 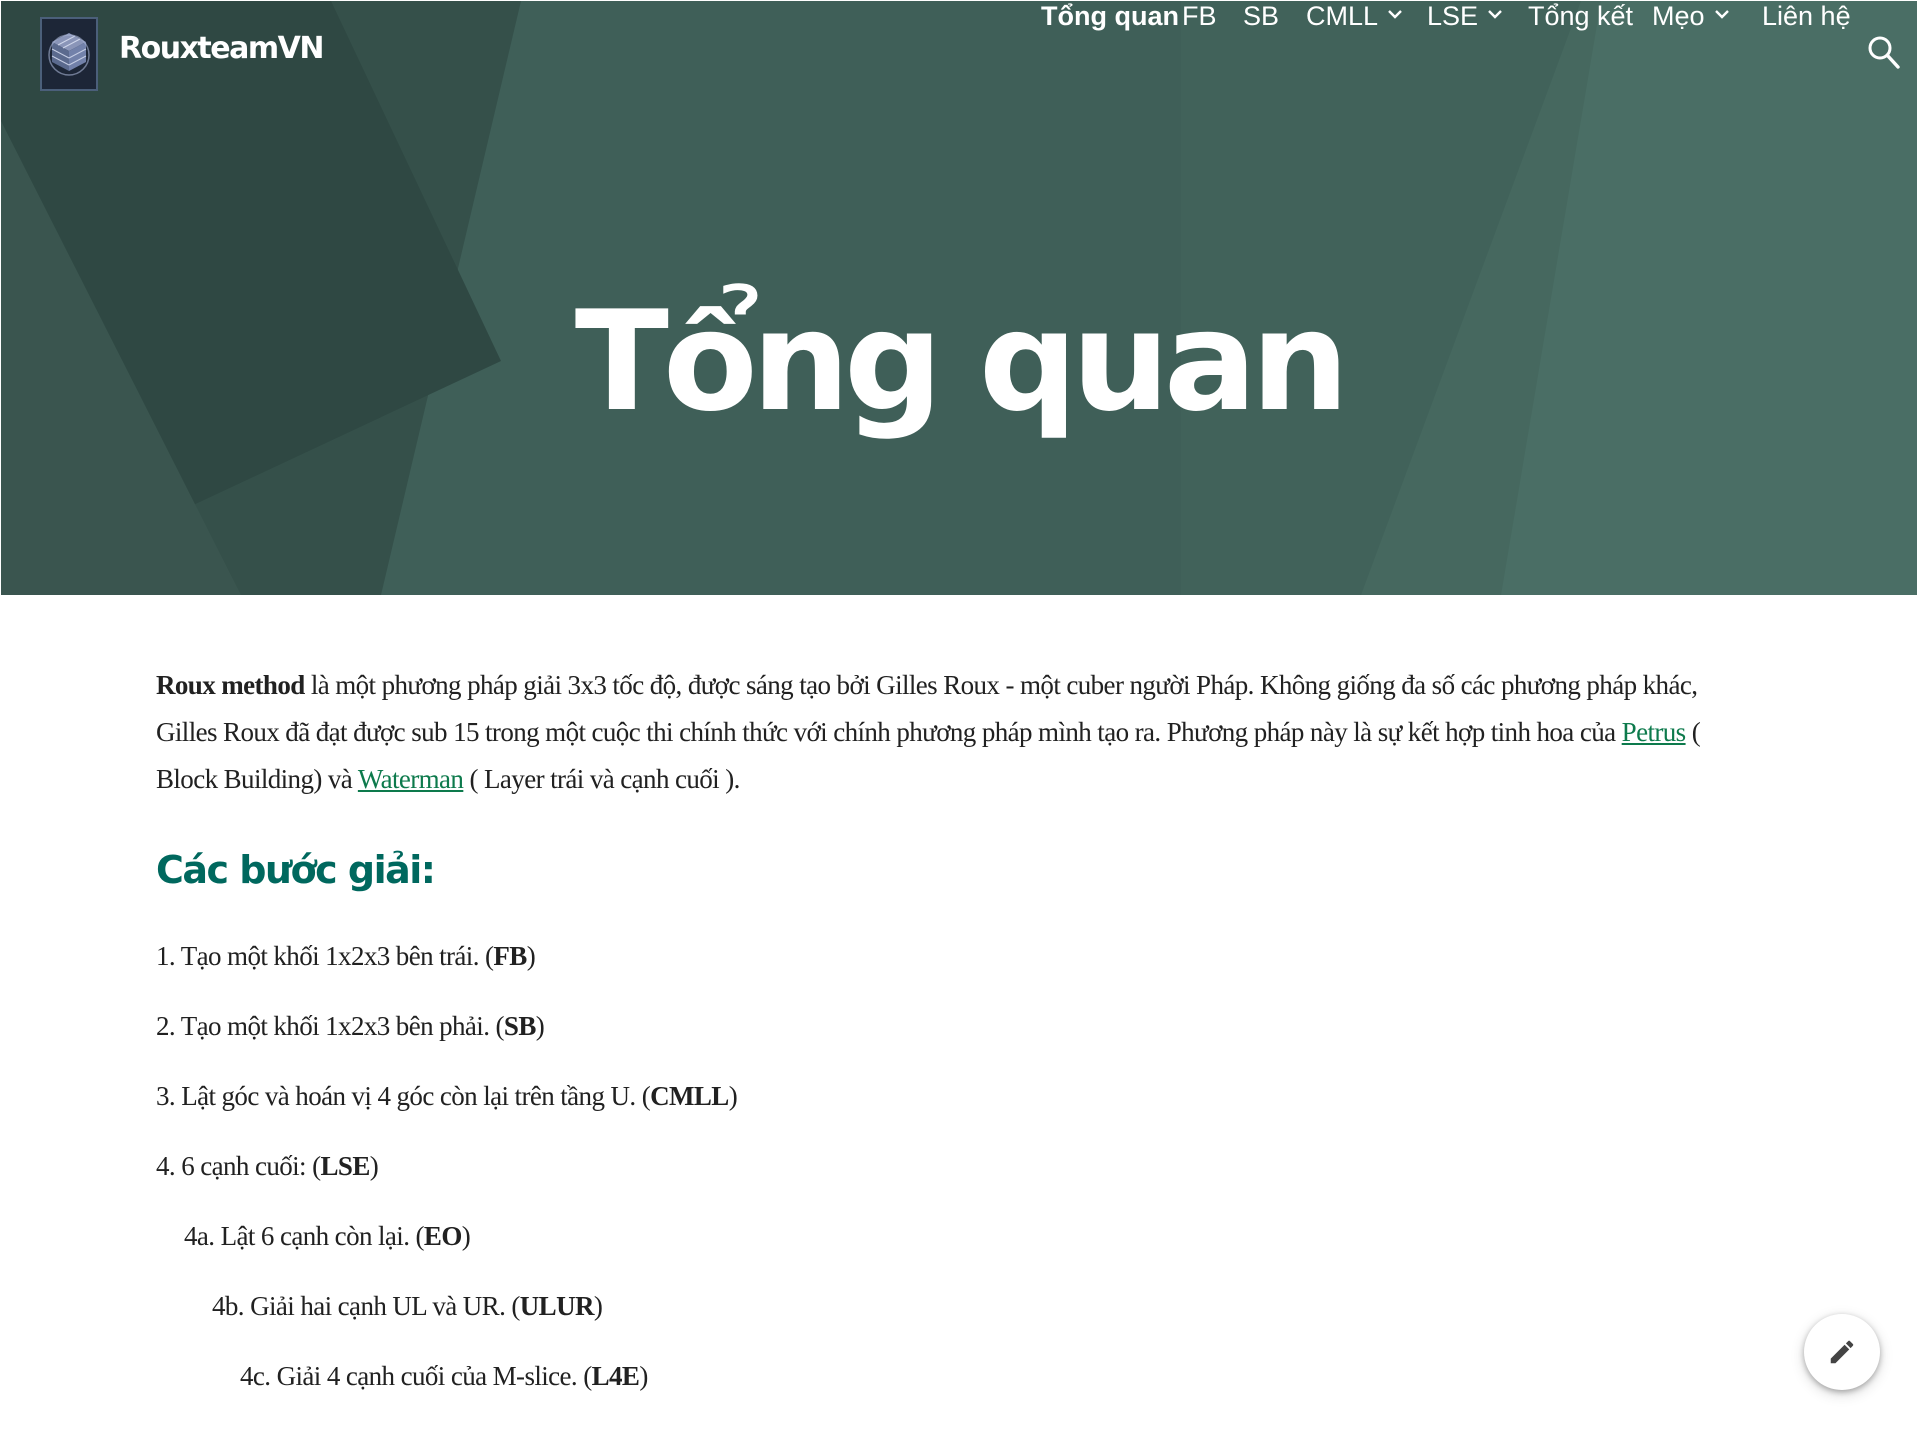 What do you see at coordinates (961, 362) in the screenshot?
I see `page-title: Tổng quan` at bounding box center [961, 362].